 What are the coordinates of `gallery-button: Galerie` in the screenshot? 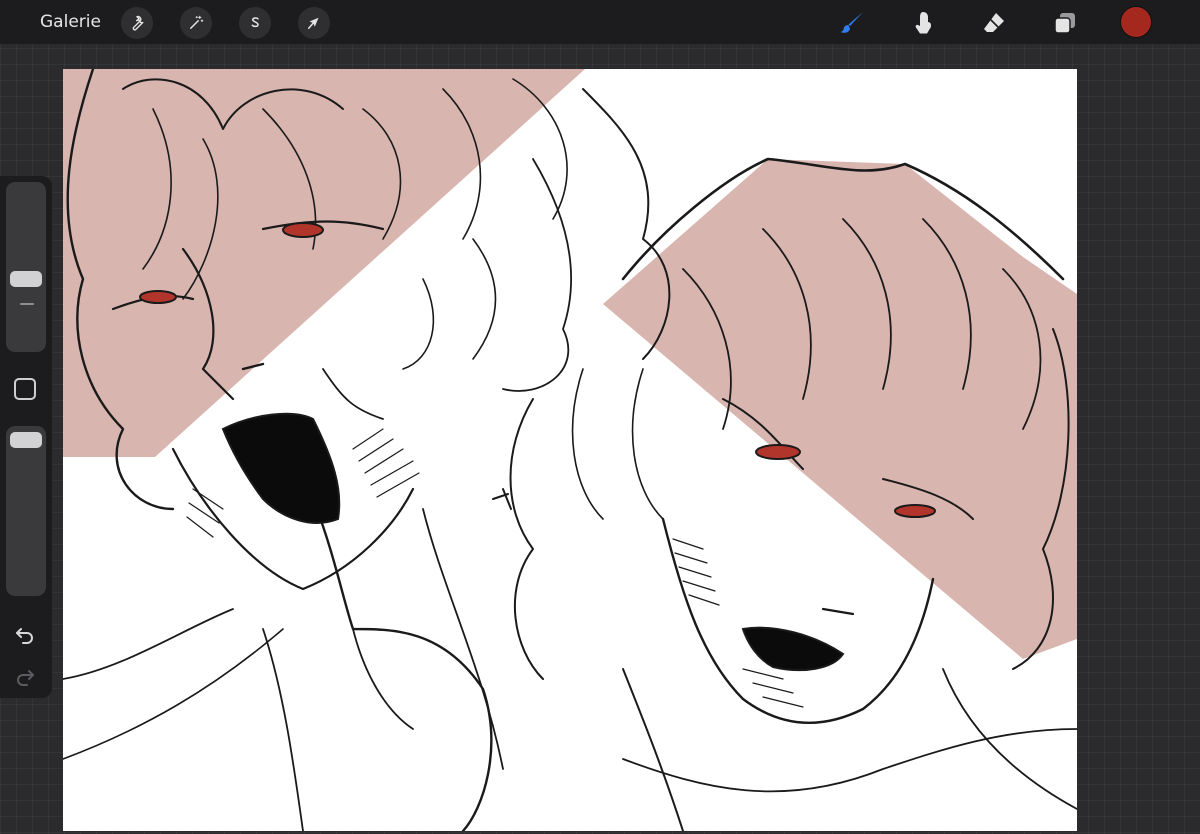 It's located at (70, 22).